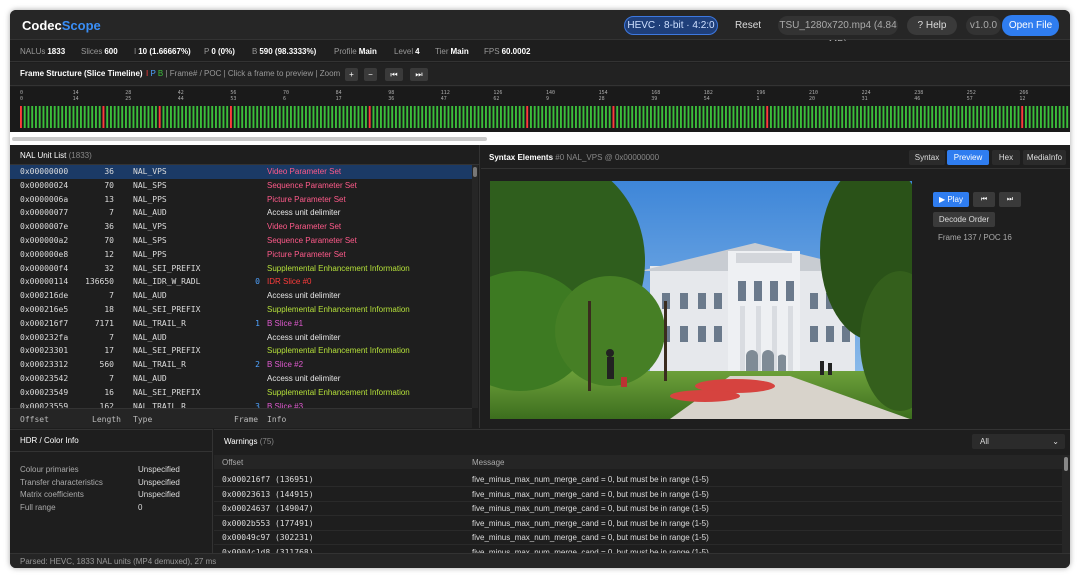 The width and height of the screenshot is (1080, 578). What do you see at coordinates (241, 404) in the screenshot?
I see `nal-row: 0x00023559 162 NAL_TRAIL_R 3 B Slice #3` at bounding box center [241, 404].